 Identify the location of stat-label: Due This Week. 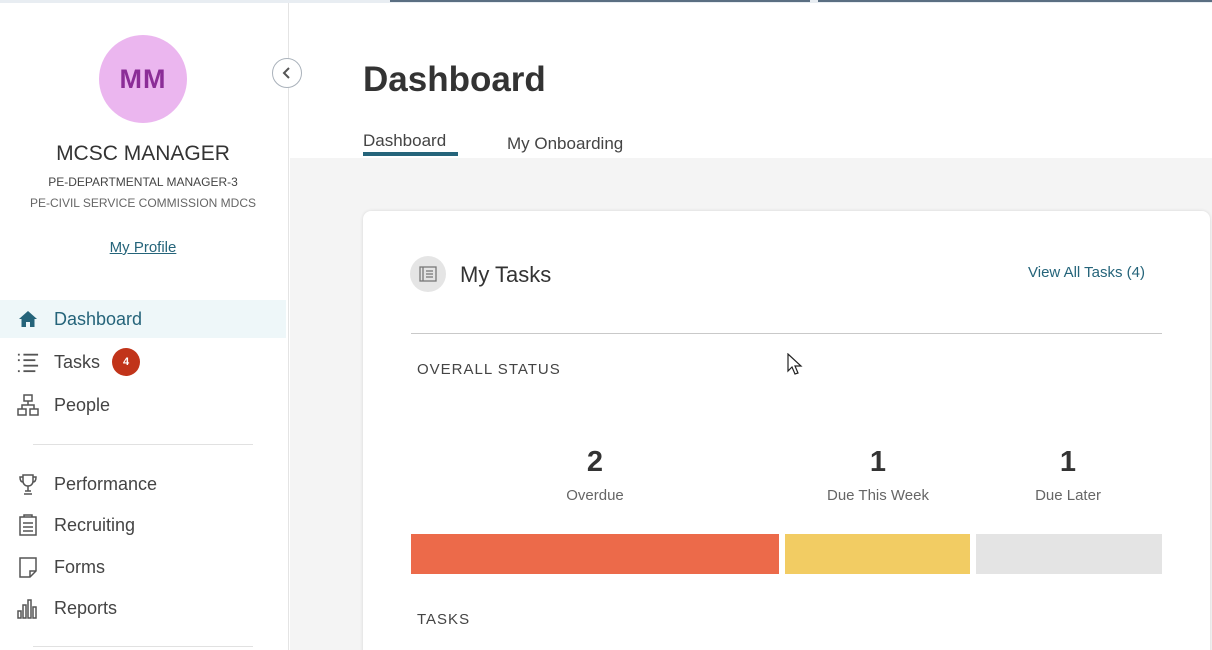
(878, 495).